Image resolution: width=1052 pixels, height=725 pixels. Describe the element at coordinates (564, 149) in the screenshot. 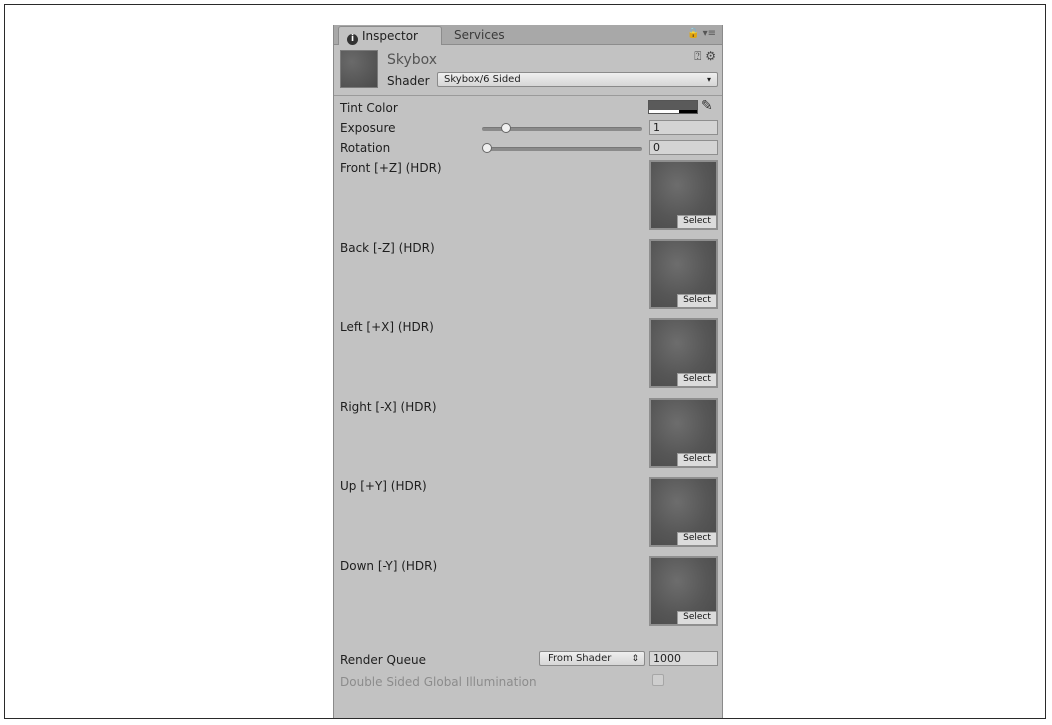

I see `rotation-slider-track` at that location.